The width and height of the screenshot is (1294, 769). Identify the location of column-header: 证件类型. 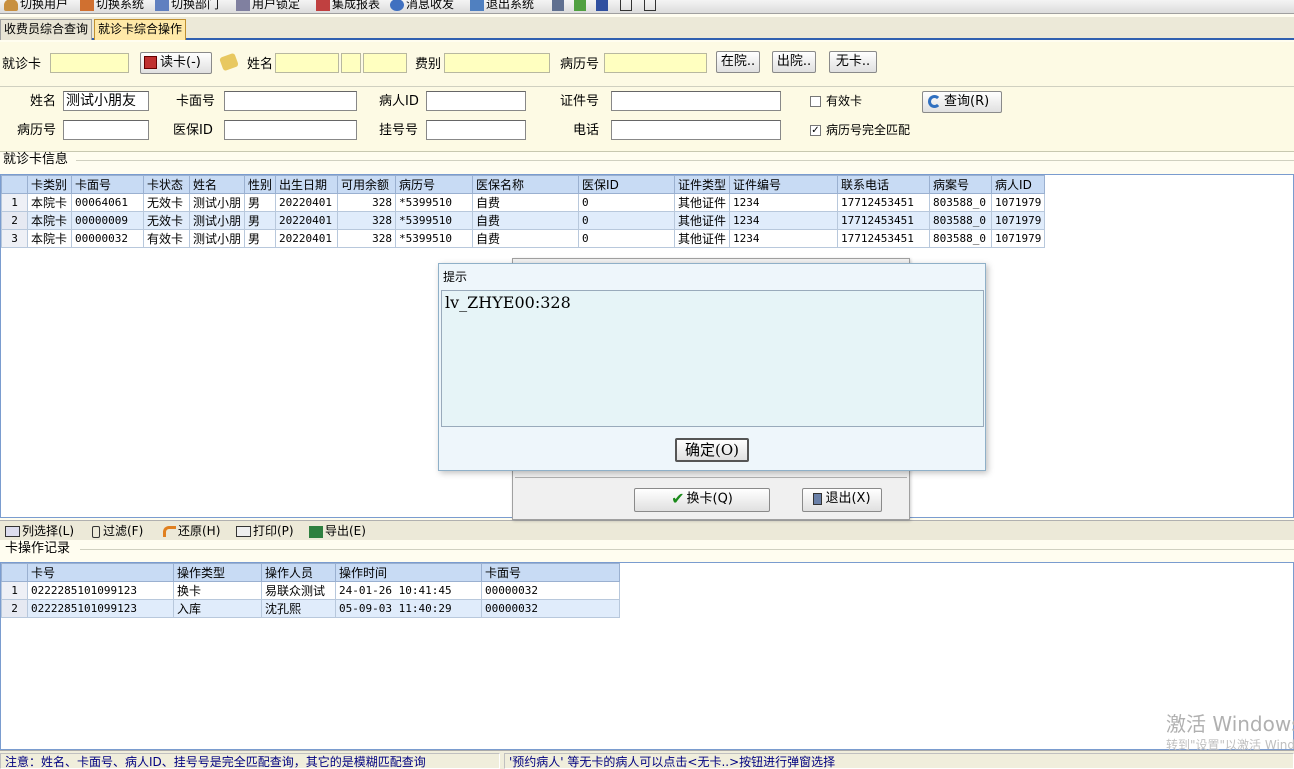
(702, 184).